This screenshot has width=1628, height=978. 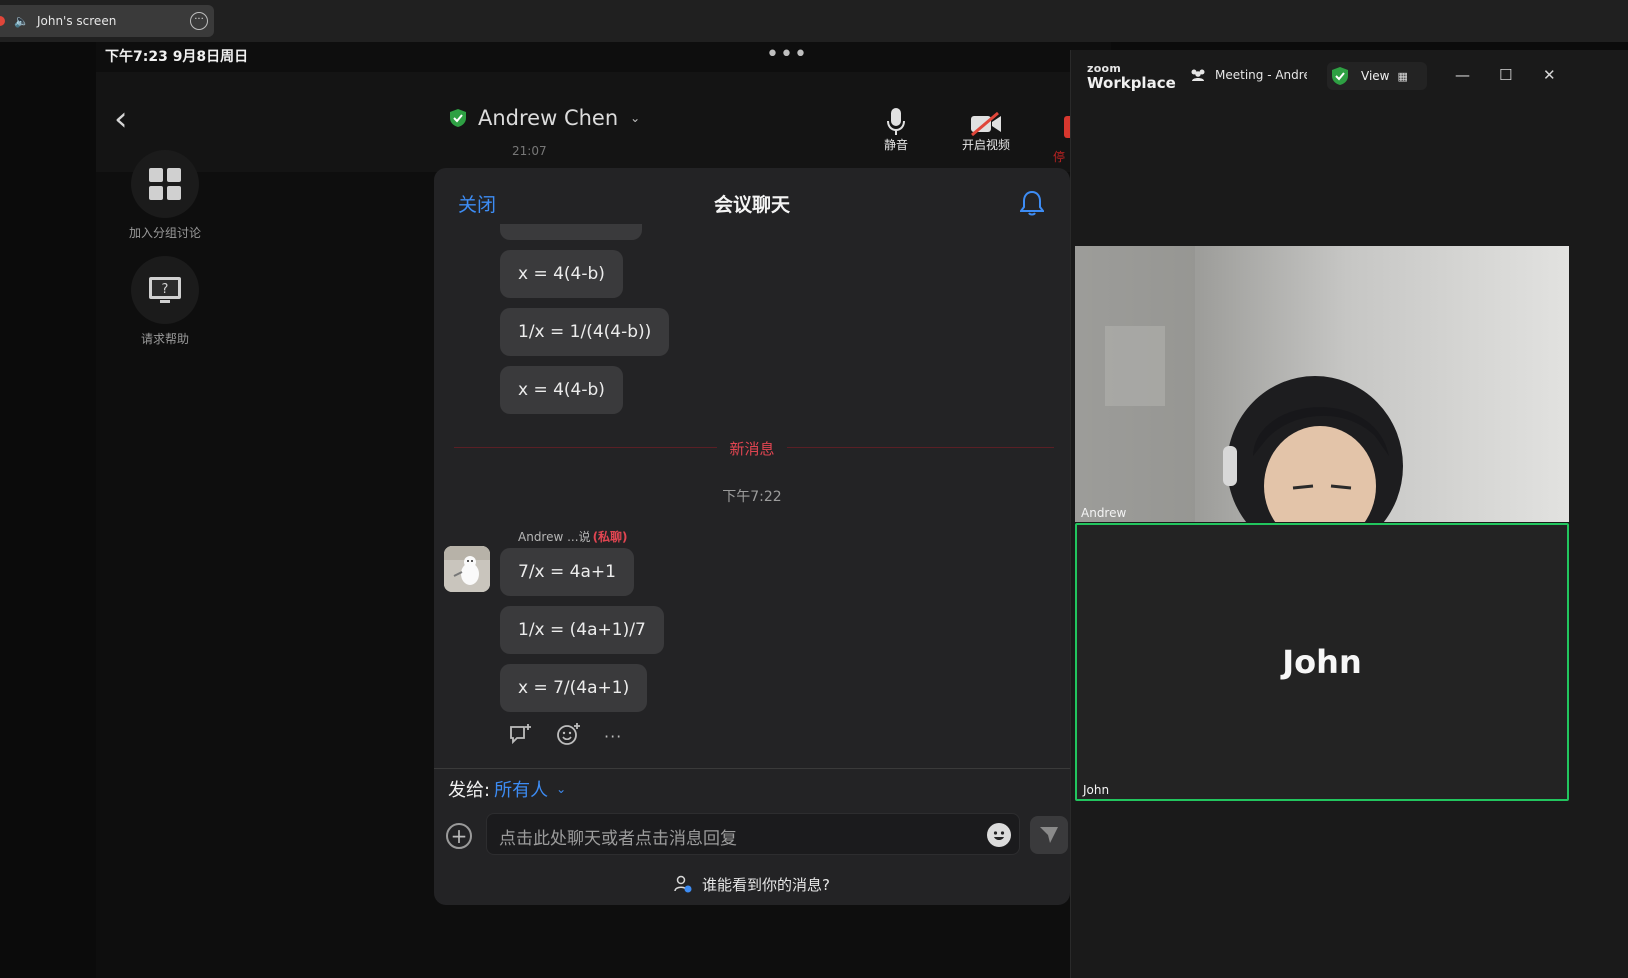 What do you see at coordinates (554, 537) in the screenshot?
I see `sender-name: Andrew ...说` at bounding box center [554, 537].